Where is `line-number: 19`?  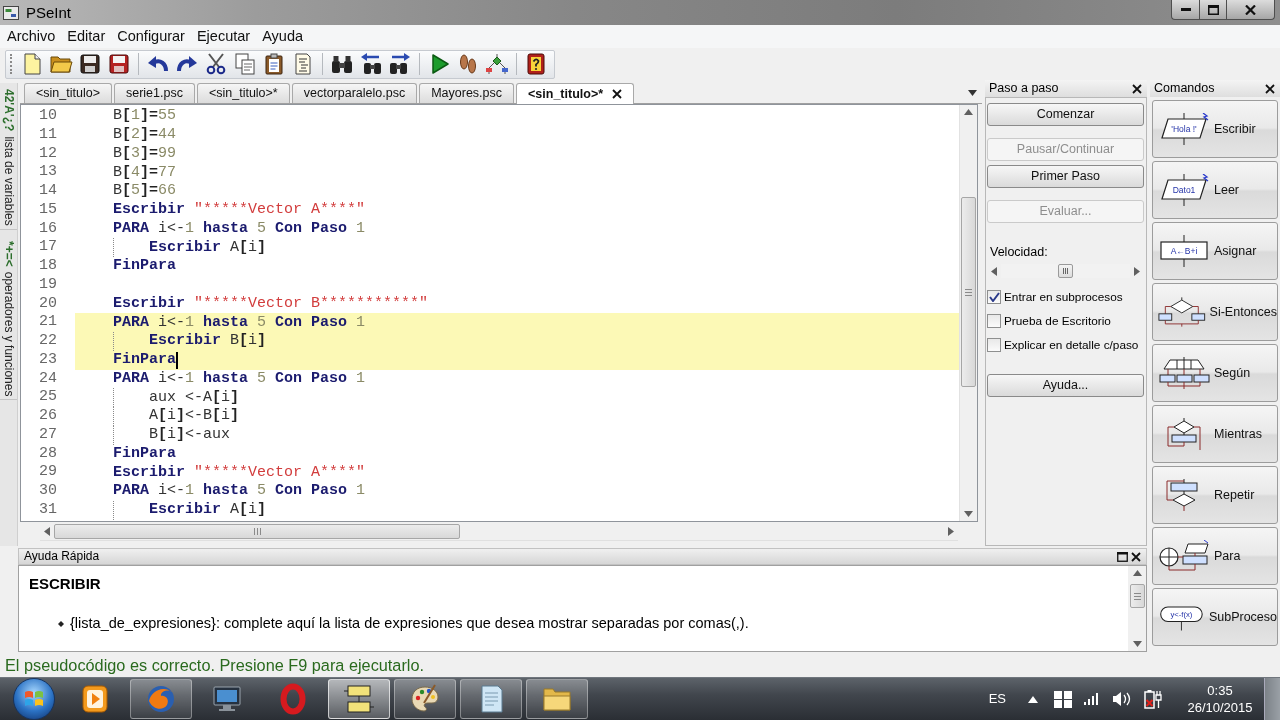
line-number: 19 is located at coordinates (47, 285).